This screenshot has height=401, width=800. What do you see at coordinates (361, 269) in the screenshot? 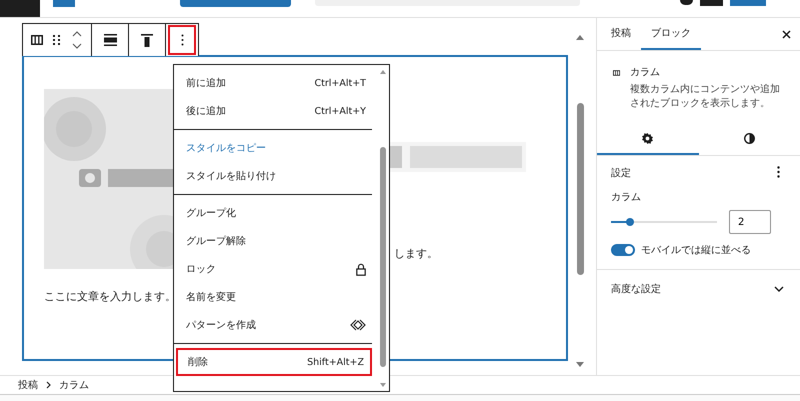
I see `lock-icon` at bounding box center [361, 269].